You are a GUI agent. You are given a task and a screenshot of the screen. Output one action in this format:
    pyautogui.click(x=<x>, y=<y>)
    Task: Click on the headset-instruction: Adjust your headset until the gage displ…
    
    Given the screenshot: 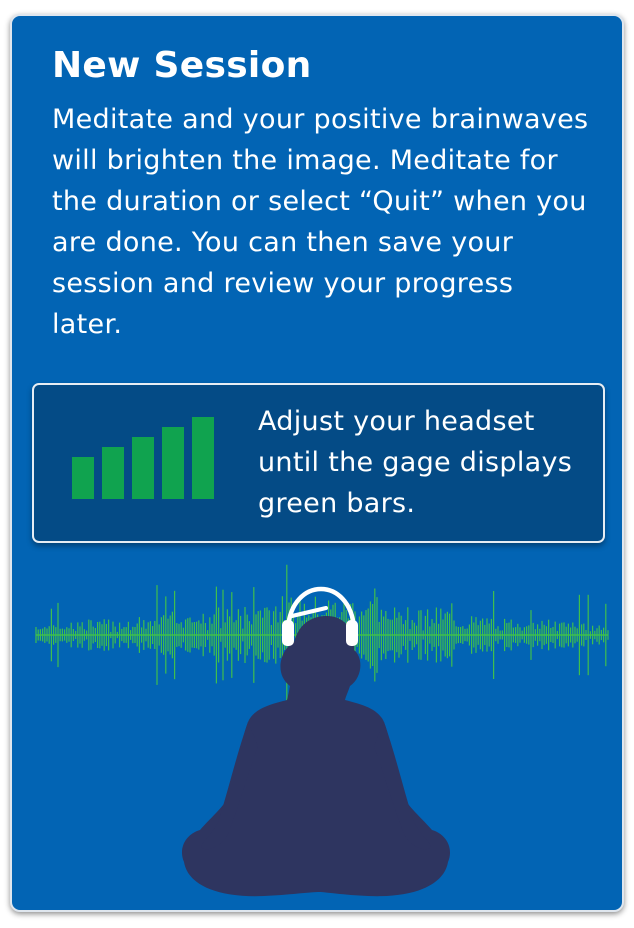 What is the action you would take?
    pyautogui.click(x=415, y=462)
    